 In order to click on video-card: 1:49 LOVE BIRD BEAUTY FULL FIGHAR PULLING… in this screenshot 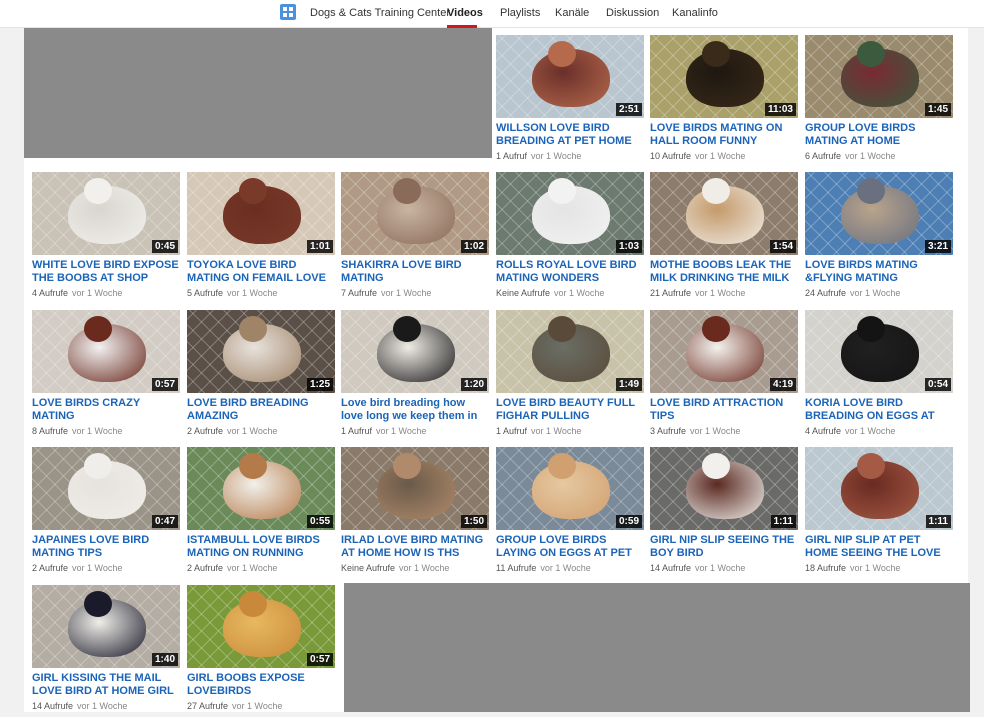, I will do `click(570, 376)`.